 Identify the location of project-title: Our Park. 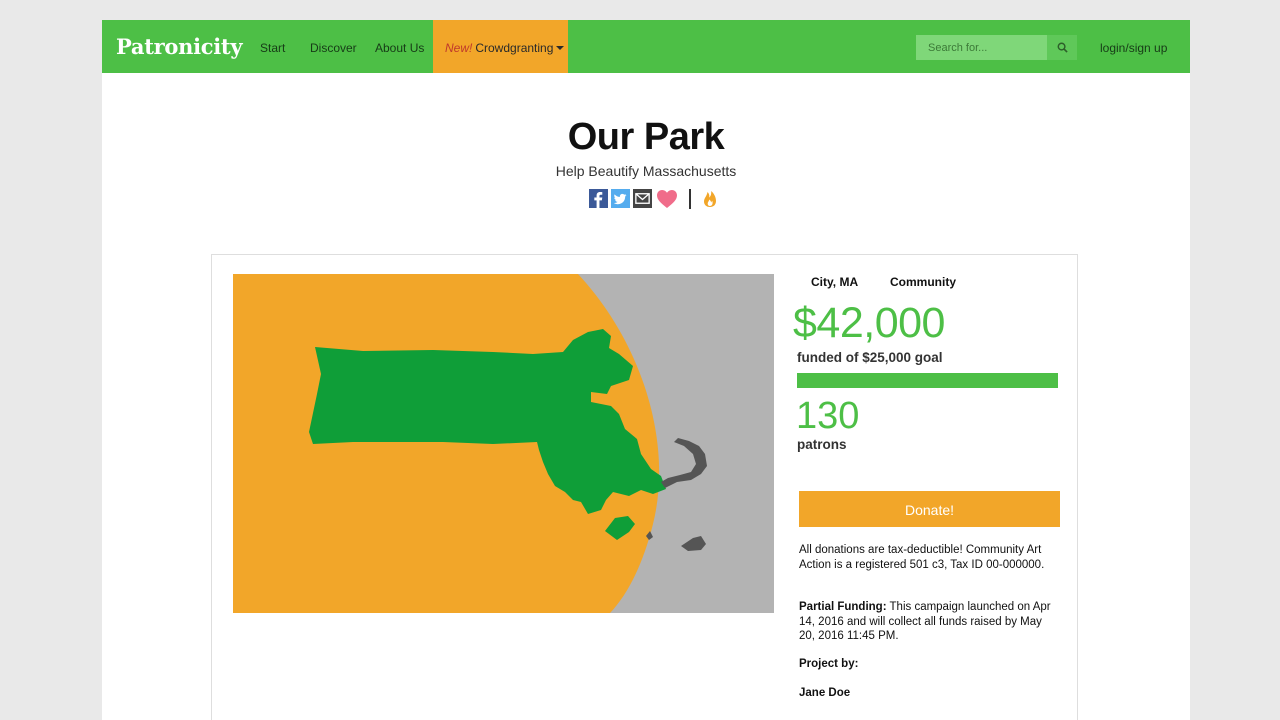
(646, 137).